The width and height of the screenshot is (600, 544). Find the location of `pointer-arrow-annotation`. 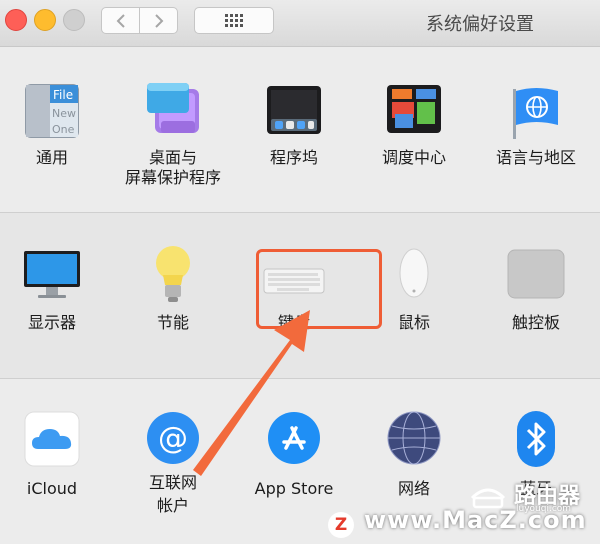

pointer-arrow-annotation is located at coordinates (251, 393).